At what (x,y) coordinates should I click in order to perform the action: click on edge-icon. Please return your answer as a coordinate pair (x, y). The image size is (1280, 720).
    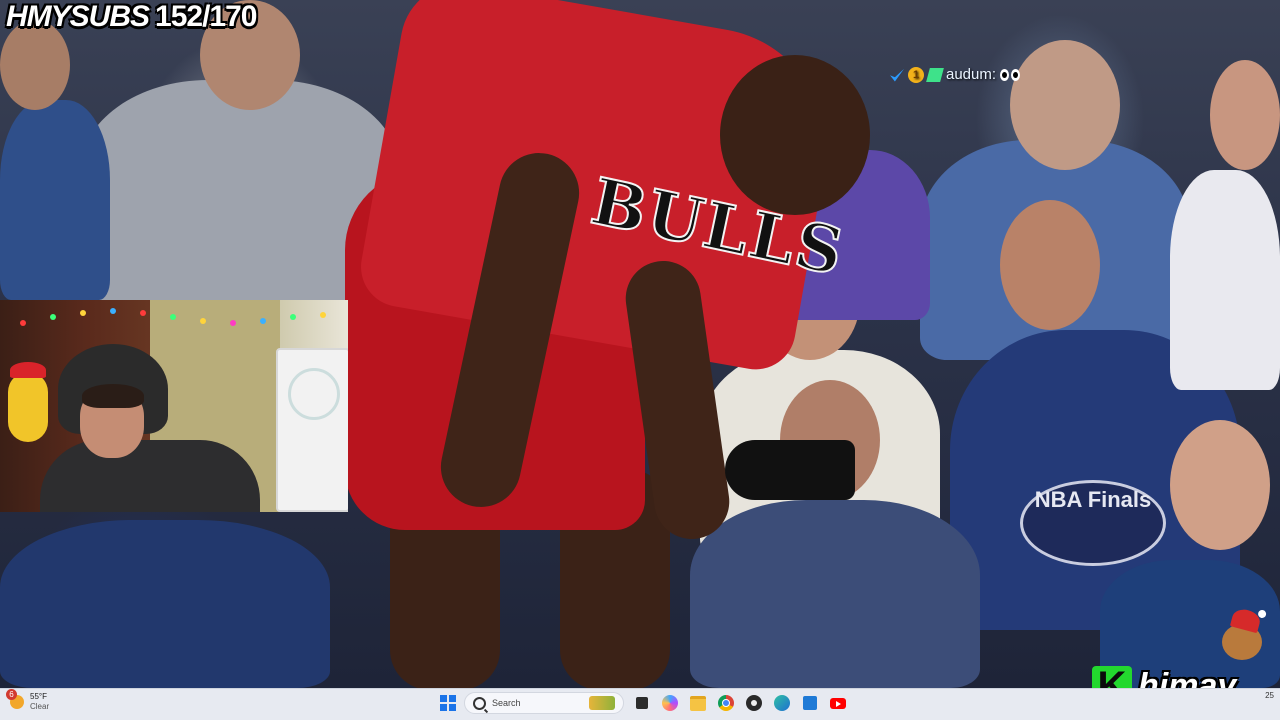
    Looking at the image, I should click on (782, 703).